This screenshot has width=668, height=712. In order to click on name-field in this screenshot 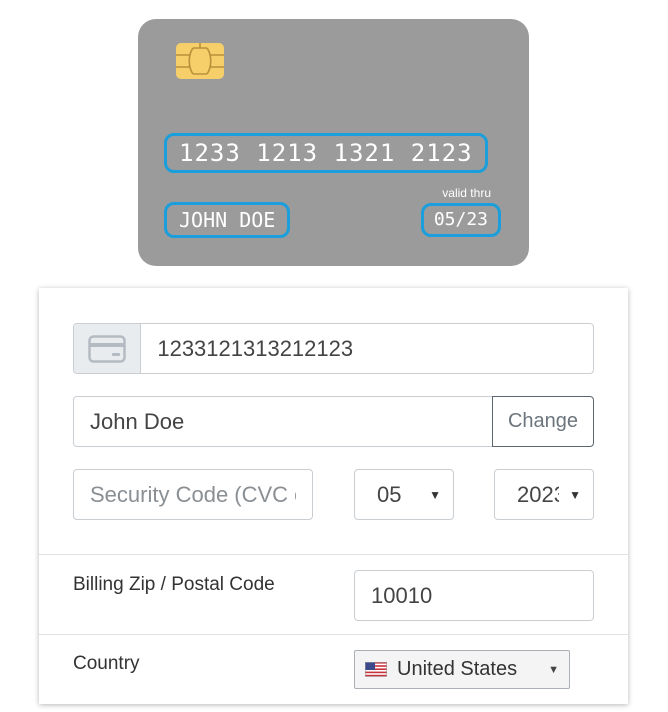, I will do `click(283, 421)`.